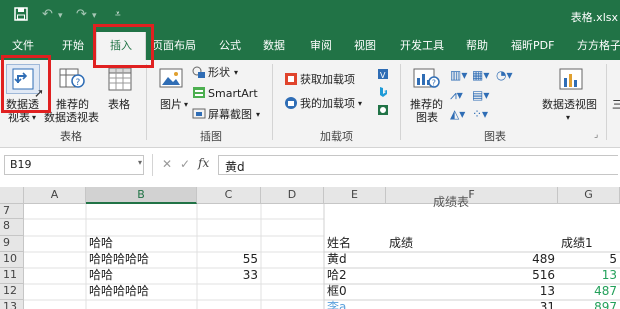 This screenshot has width=620, height=309. What do you see at coordinates (12, 292) in the screenshot?
I see `row-header-12: 12` at bounding box center [12, 292].